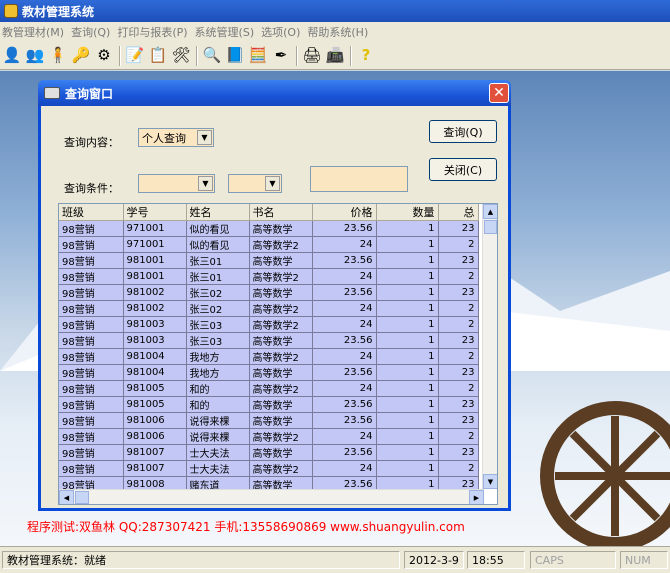 The image size is (670, 573). Describe the element at coordinates (218, 436) in the screenshot. I see `cell-name: 说得来棵` at that location.